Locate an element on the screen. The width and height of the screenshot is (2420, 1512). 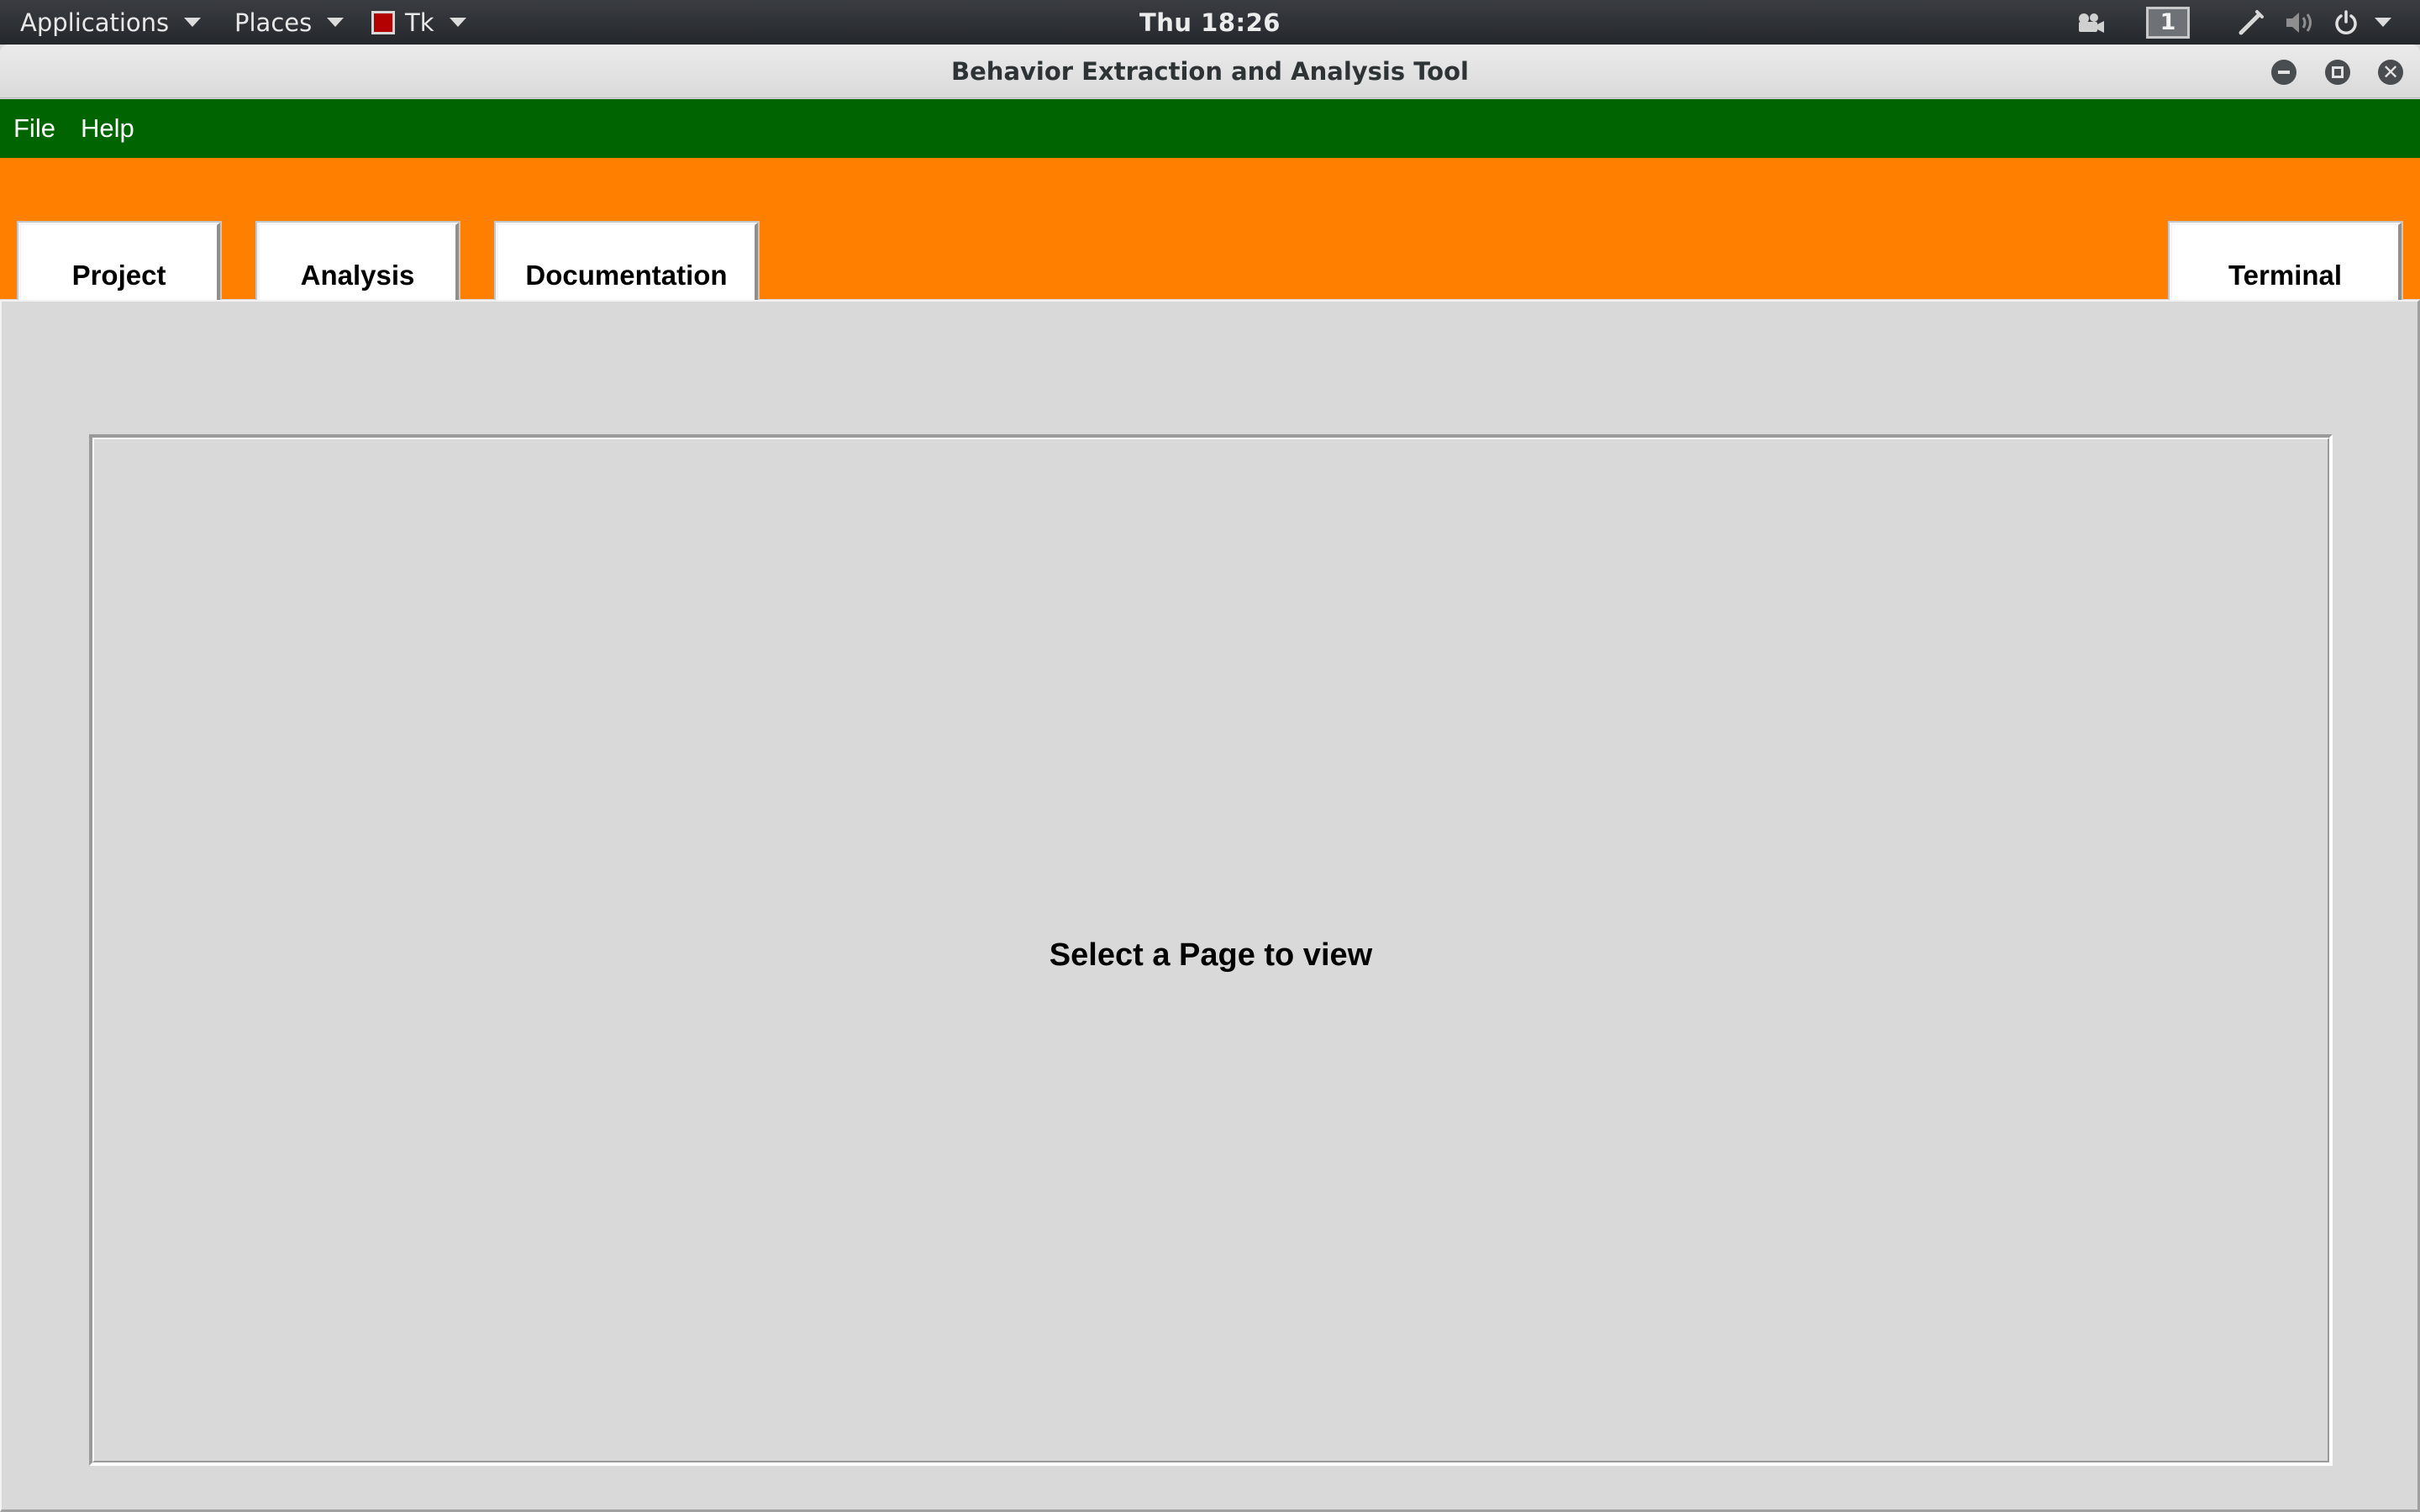
places-label: Places is located at coordinates (273, 22).